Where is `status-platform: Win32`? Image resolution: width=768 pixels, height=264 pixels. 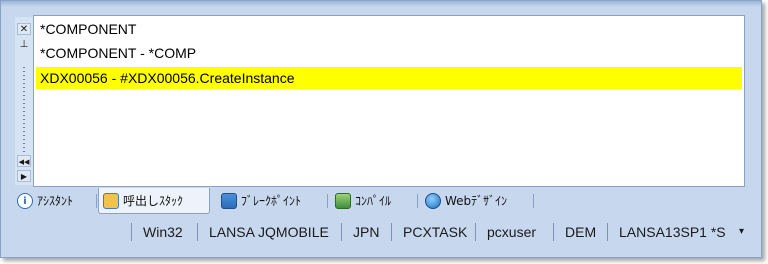 status-platform: Win32 is located at coordinates (163, 232).